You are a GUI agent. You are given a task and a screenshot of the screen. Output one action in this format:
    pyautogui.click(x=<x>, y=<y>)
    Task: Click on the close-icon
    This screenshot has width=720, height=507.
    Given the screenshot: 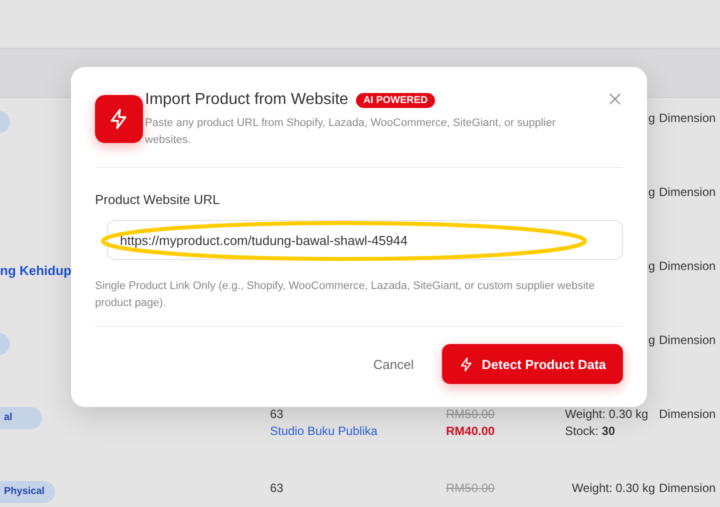 What is the action you would take?
    pyautogui.click(x=615, y=99)
    